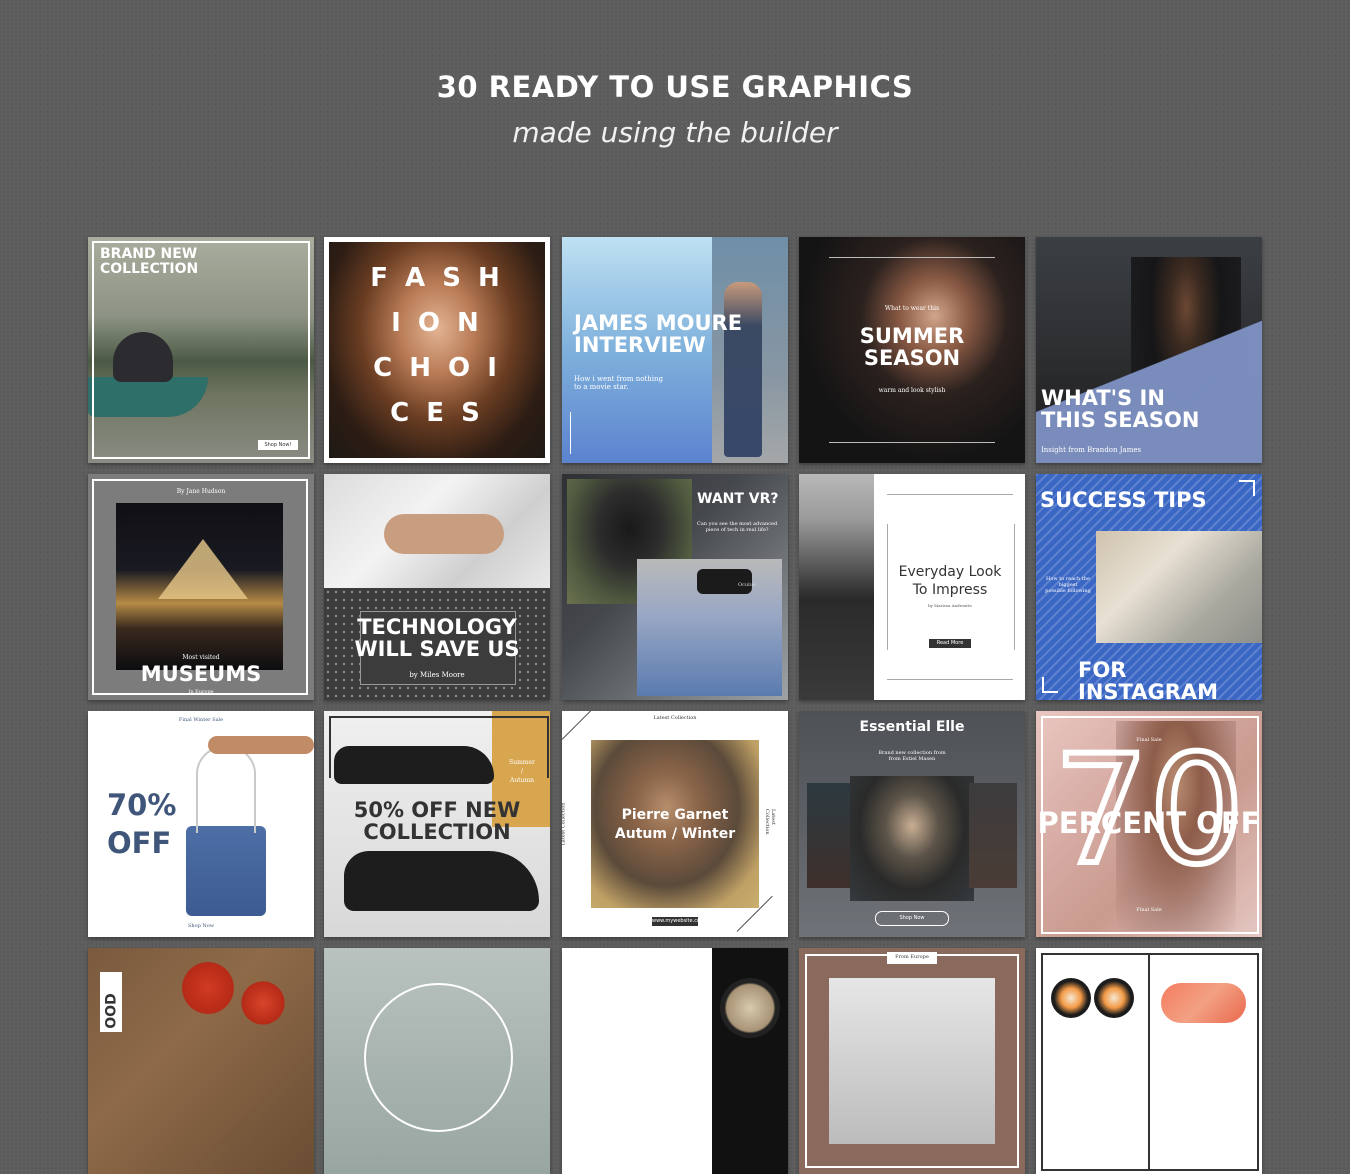  Describe the element at coordinates (743, 369) in the screenshot. I see `man-photo` at that location.